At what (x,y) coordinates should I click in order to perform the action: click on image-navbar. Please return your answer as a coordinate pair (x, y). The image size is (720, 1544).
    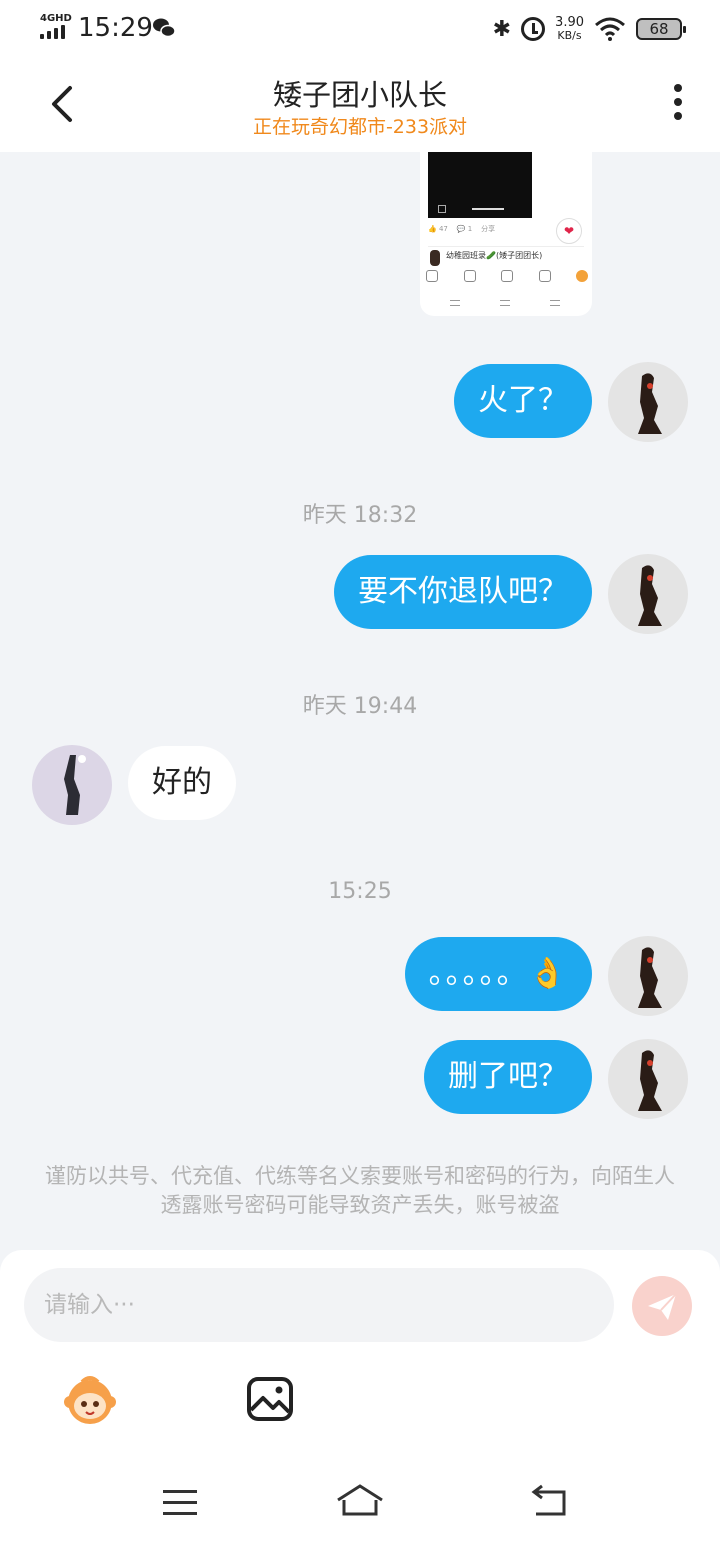
    Looking at the image, I should click on (505, 305).